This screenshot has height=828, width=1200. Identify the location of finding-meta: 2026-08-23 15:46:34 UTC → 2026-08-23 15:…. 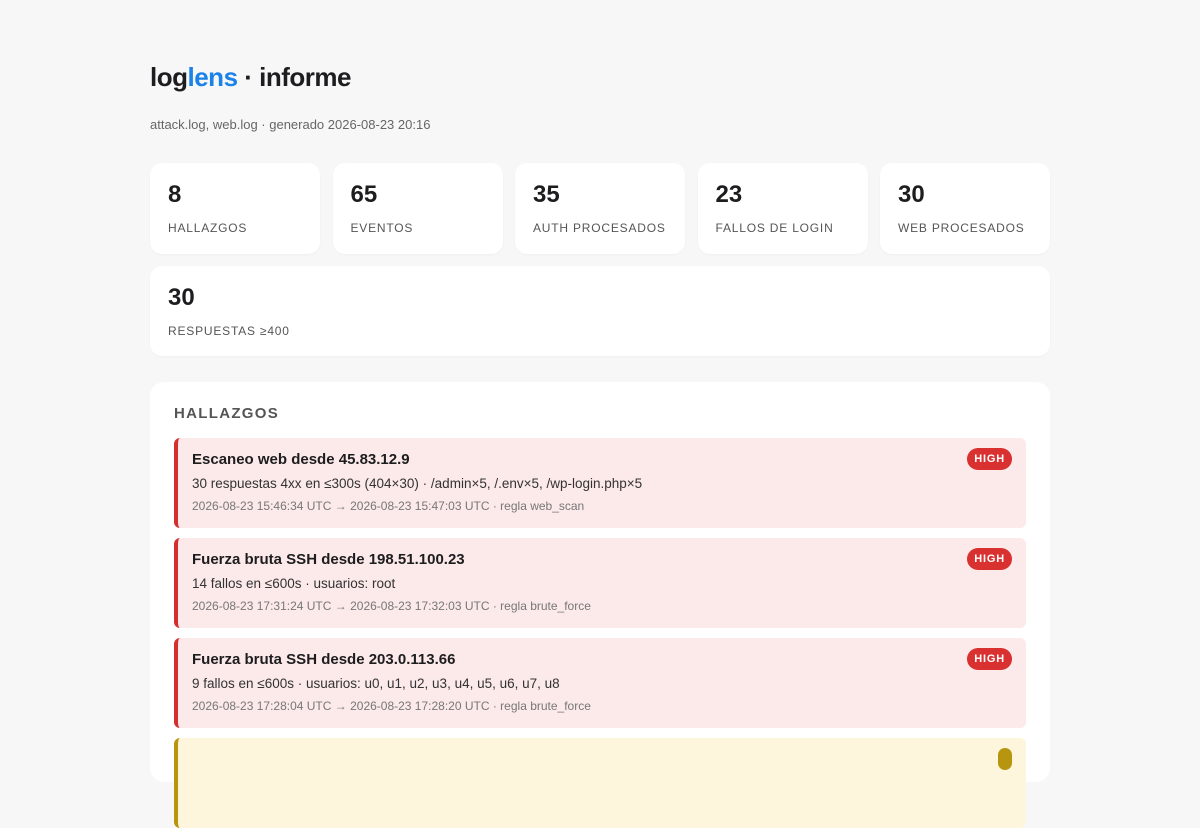
(388, 506).